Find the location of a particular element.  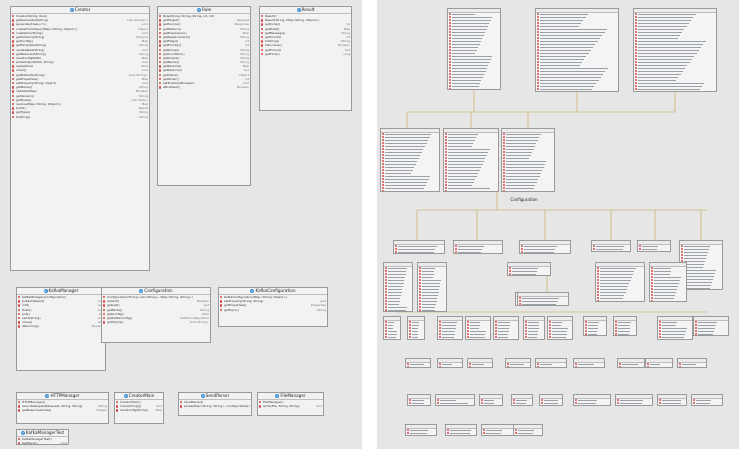

class-member-row: toString() String is located at coordinates (80, 117).